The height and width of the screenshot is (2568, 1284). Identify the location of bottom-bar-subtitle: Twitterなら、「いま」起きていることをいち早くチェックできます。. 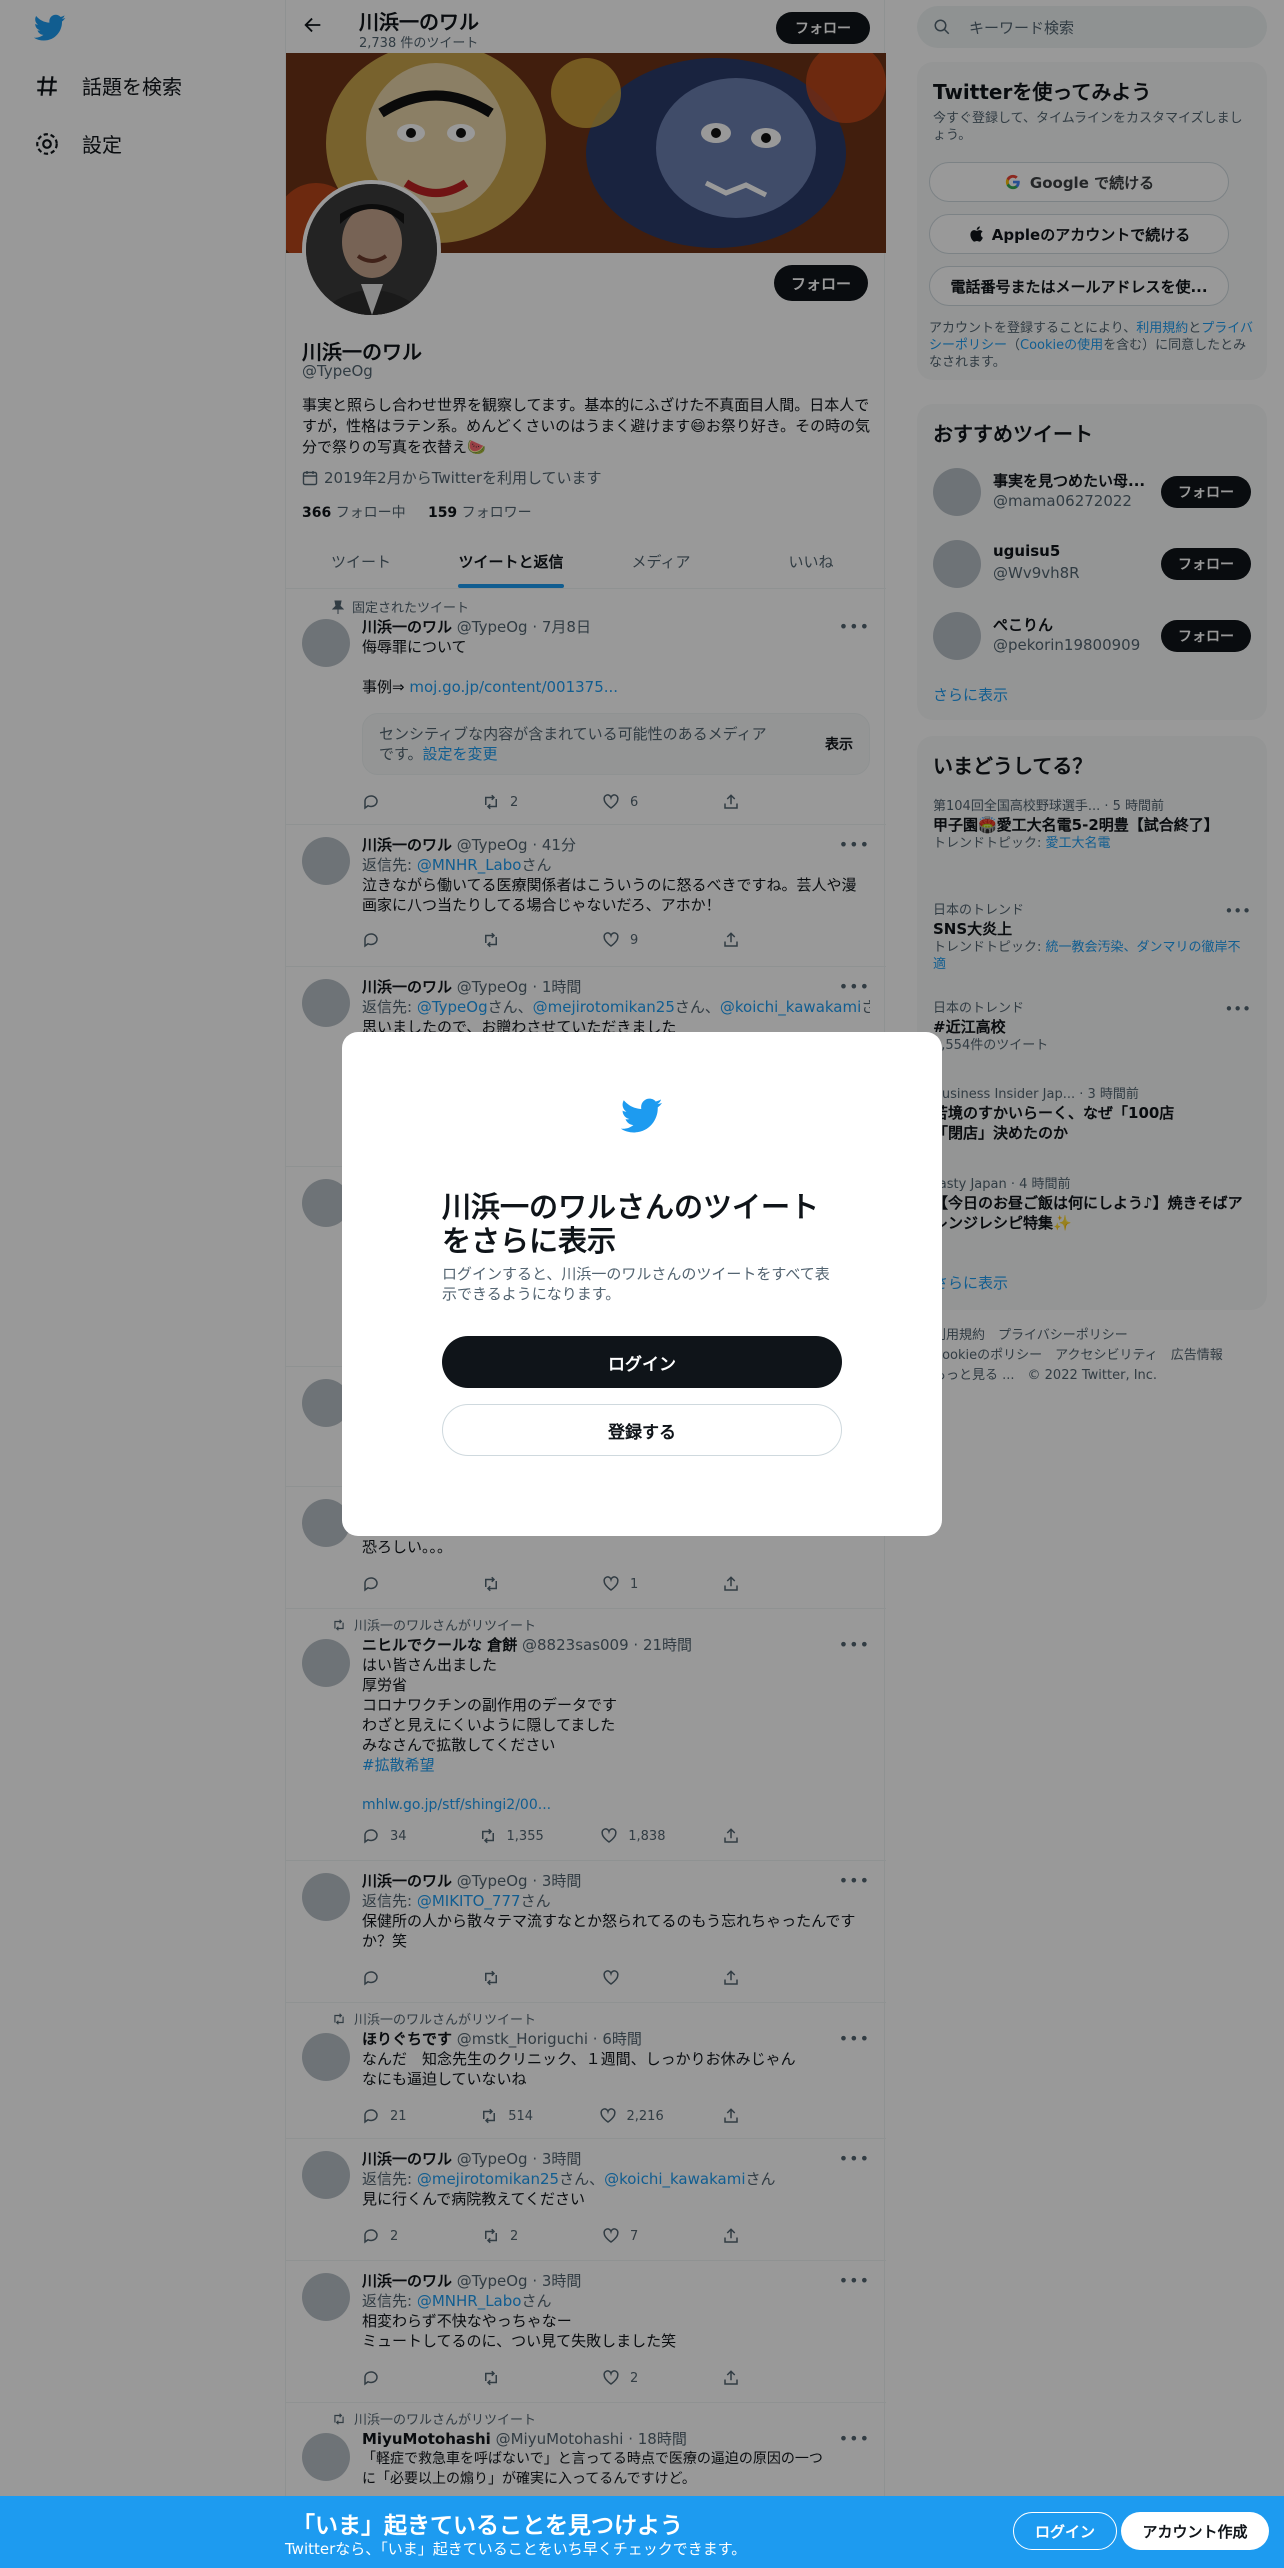
(516, 2549).